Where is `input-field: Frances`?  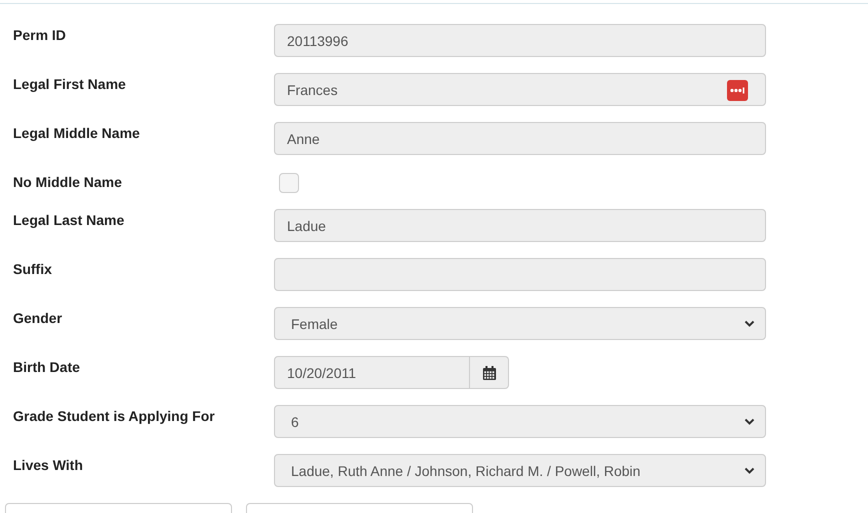
input-field: Frances is located at coordinates (520, 89).